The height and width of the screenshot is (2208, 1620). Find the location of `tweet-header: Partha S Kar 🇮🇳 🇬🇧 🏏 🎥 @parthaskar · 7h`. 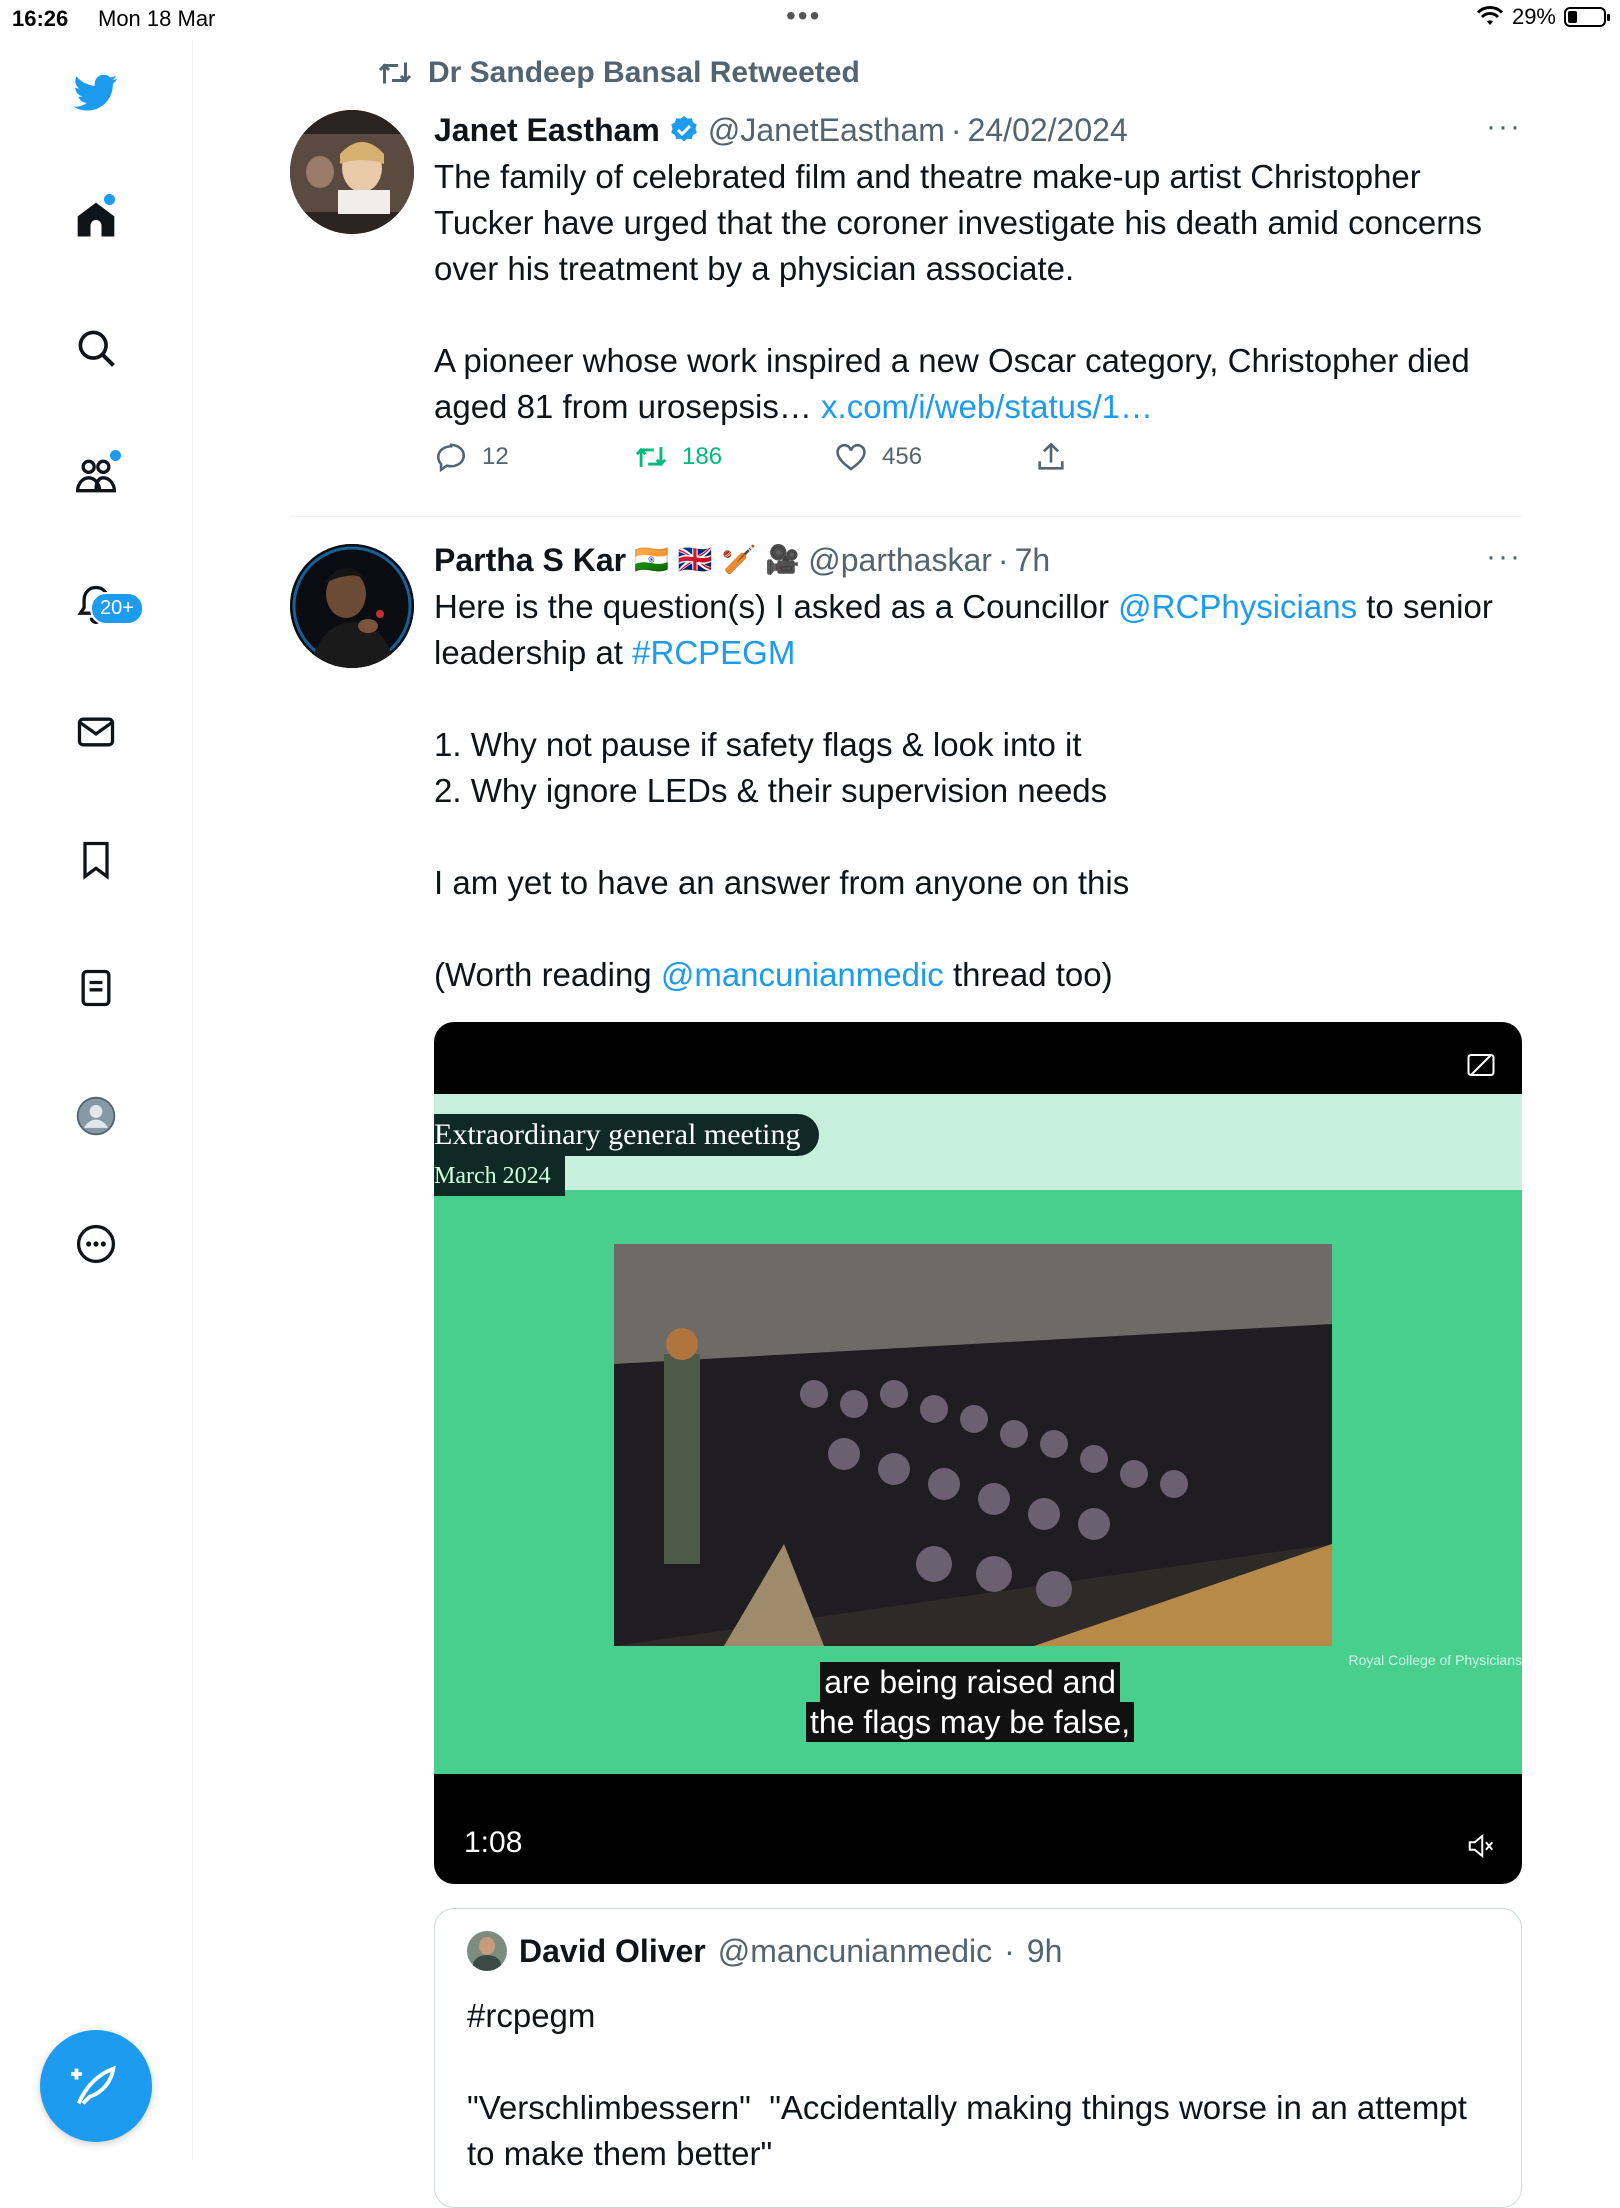

tweet-header: Partha S Kar 🇮🇳 🇬🇧 🏏 🎥 @parthaskar · 7h is located at coordinates (978, 560).